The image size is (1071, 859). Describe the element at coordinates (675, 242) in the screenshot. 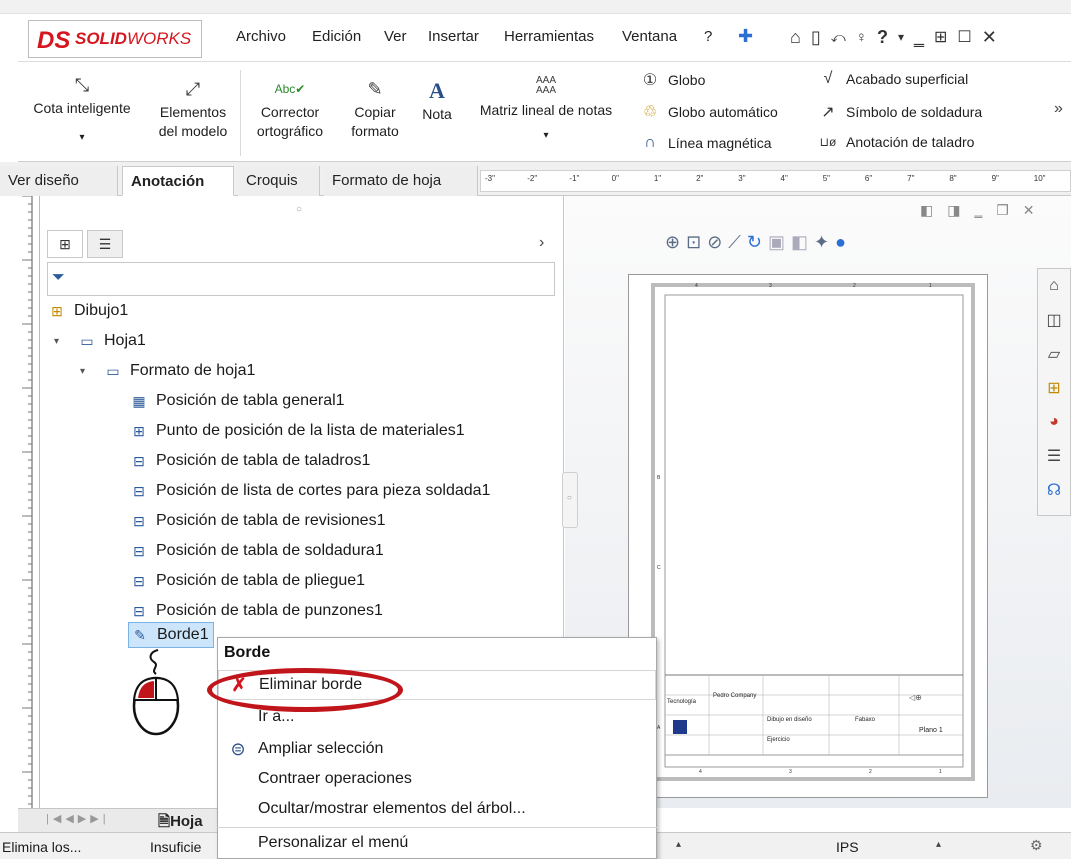

I see `zoom-to-fit-icon: ⊕` at that location.